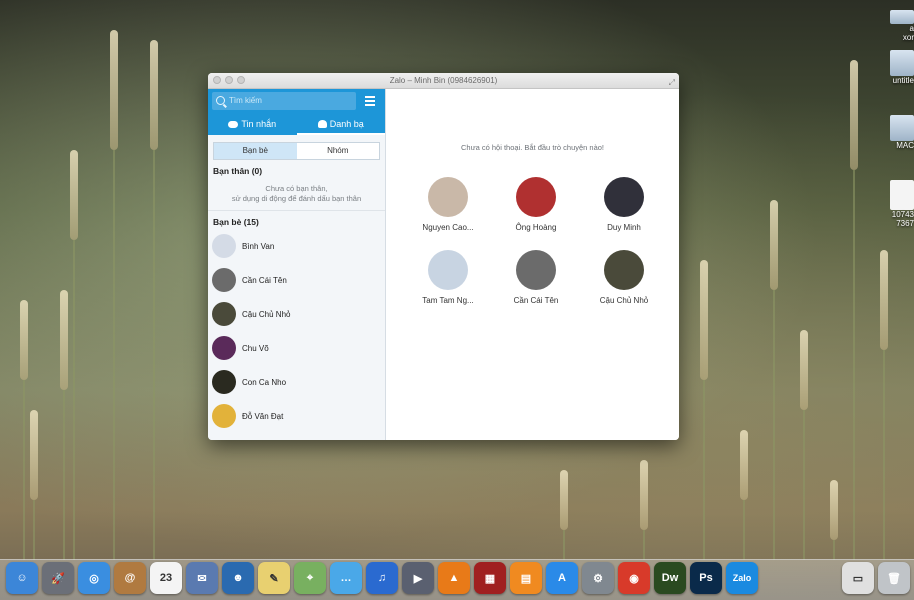 This screenshot has height=600, width=914. I want to click on photoshop-icon: Ps, so click(706, 578).